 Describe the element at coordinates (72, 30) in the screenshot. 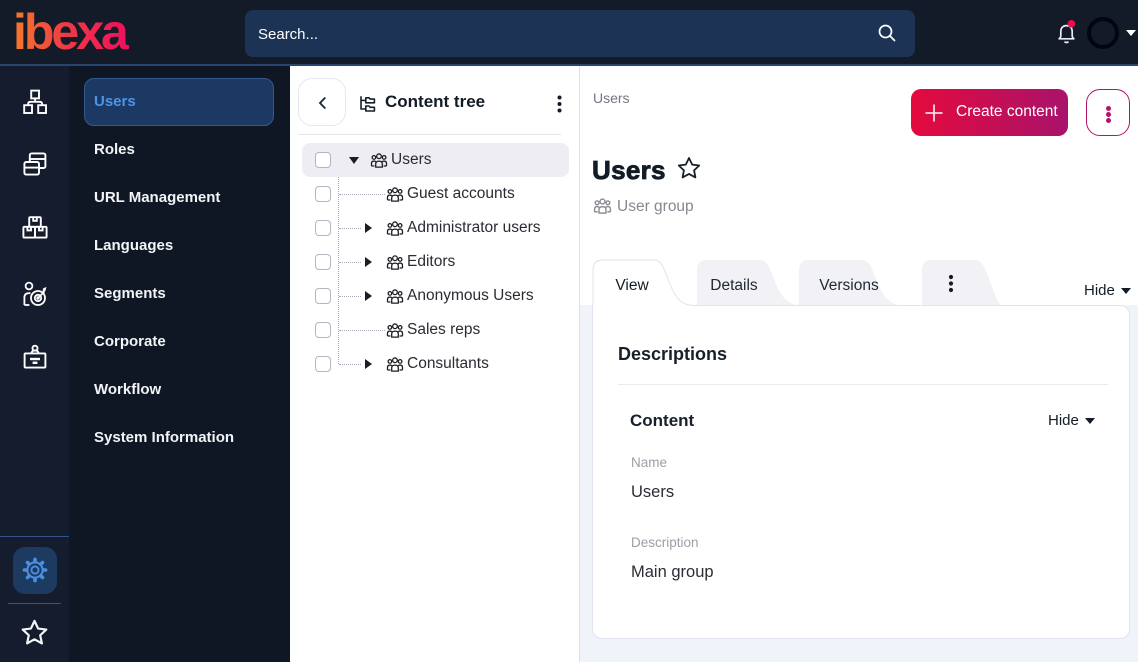

I see `svg-text: ibexa` at that location.